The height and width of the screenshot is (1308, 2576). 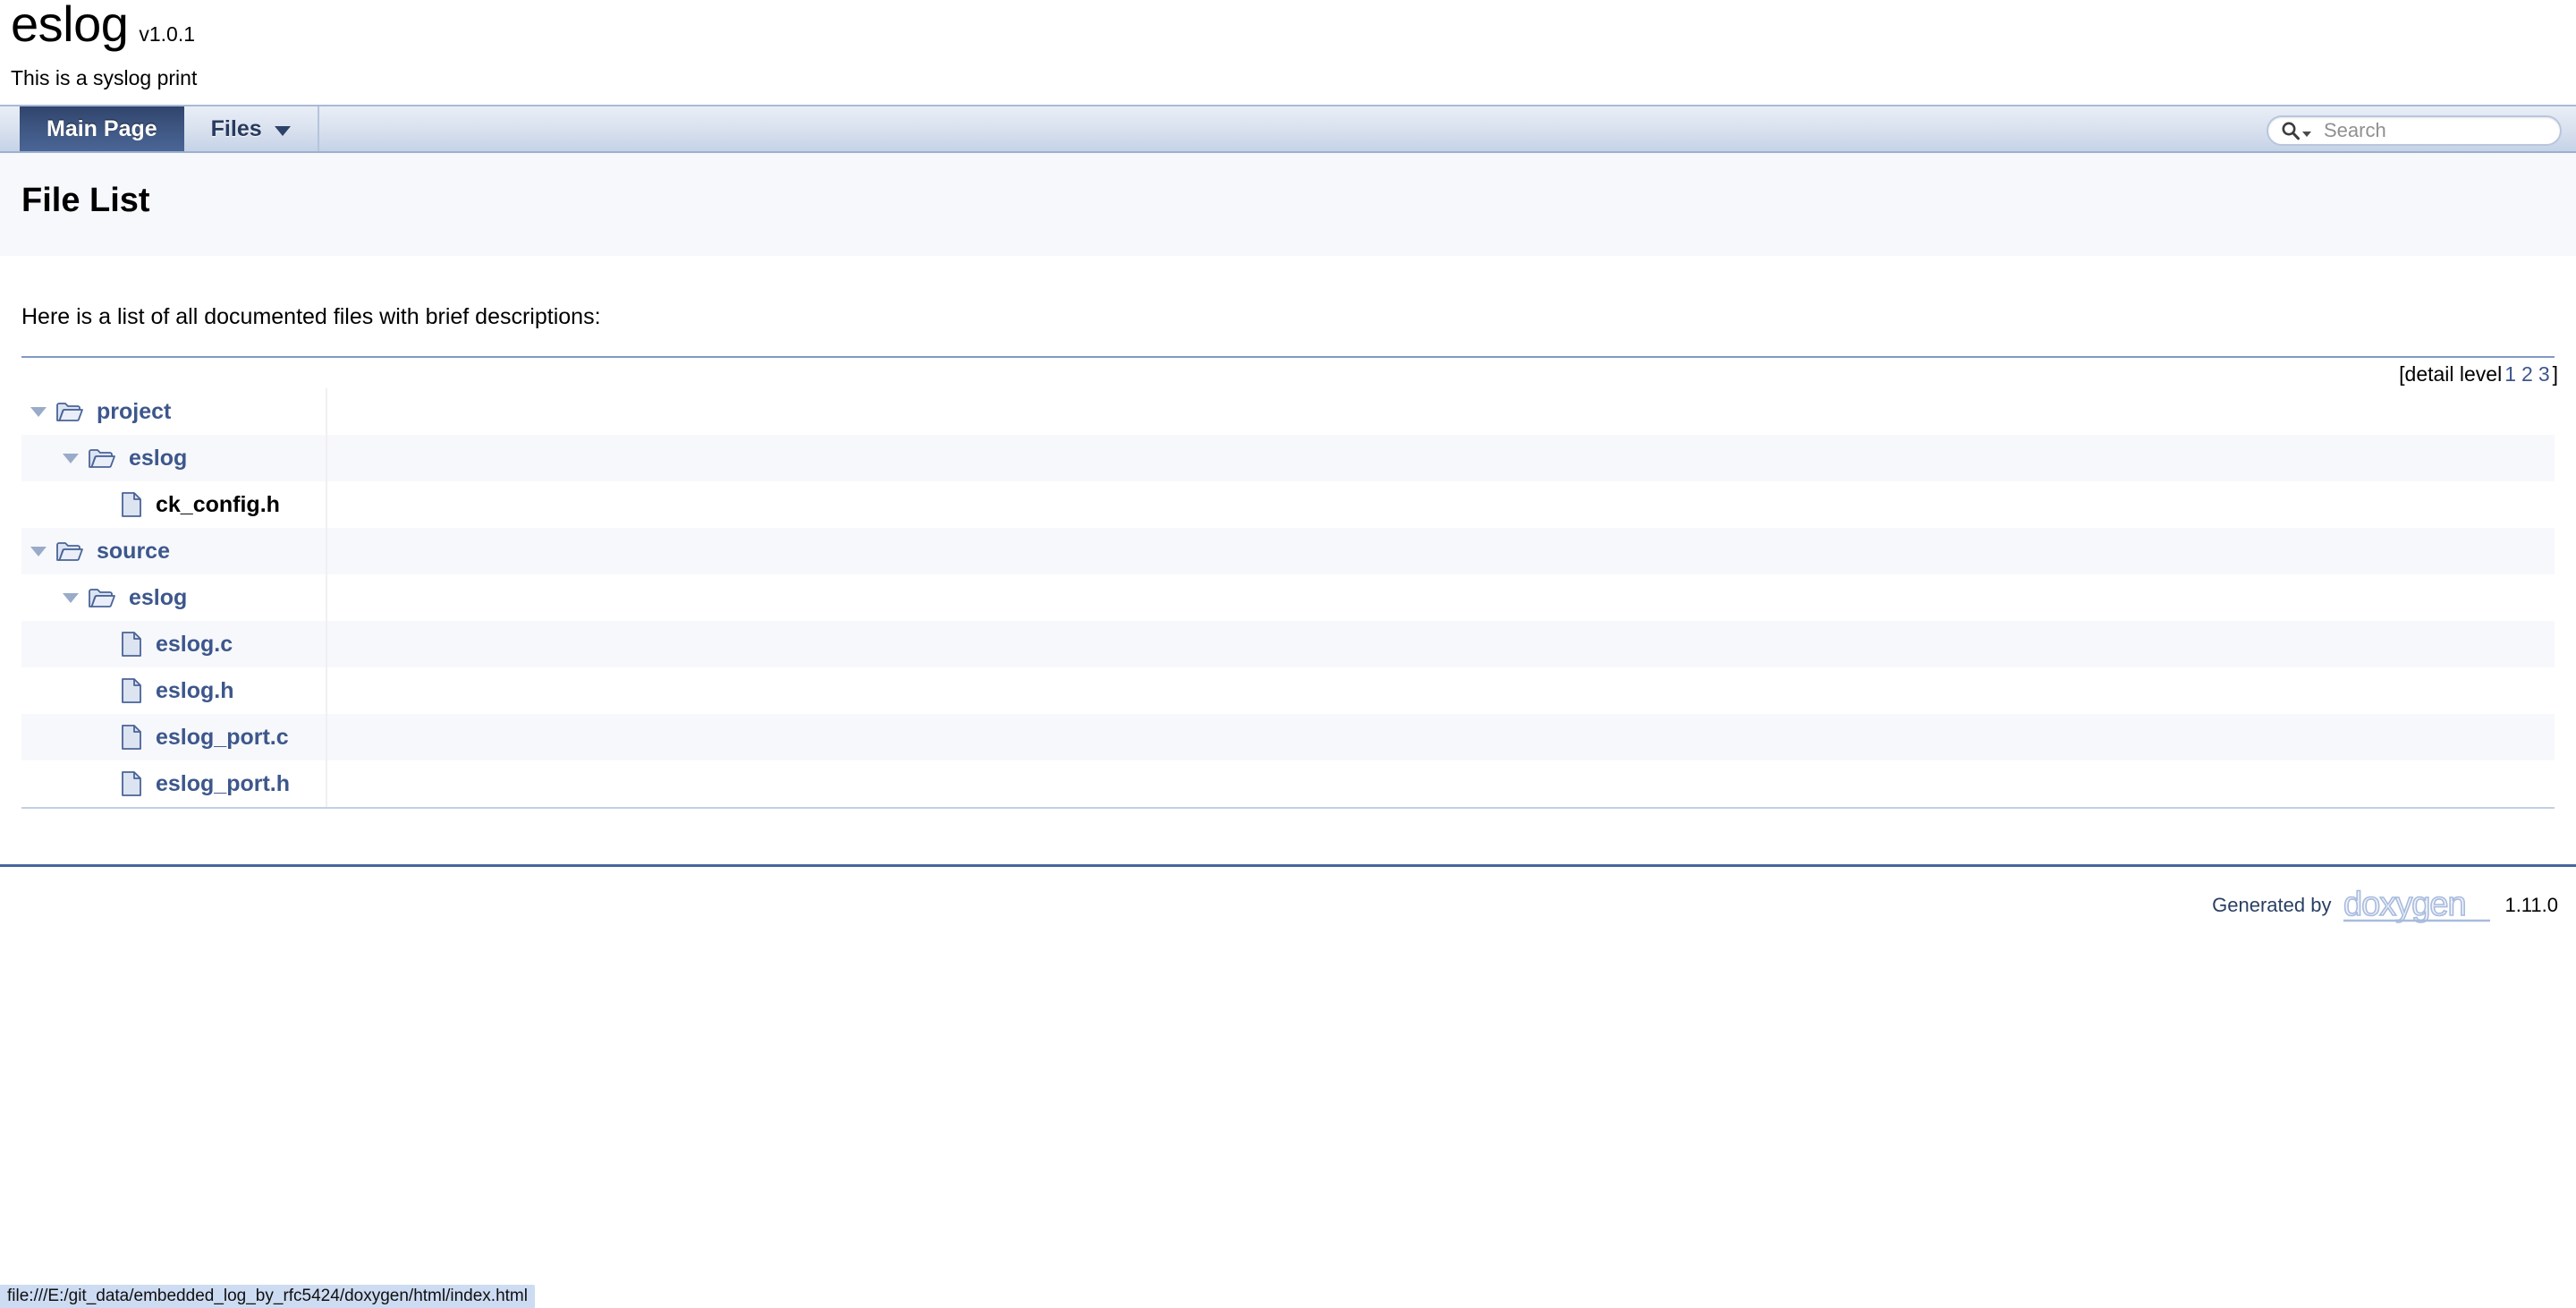 What do you see at coordinates (1288, 53) in the screenshot?
I see `title-area: eslog v1.0.1 This is a syslog print` at bounding box center [1288, 53].